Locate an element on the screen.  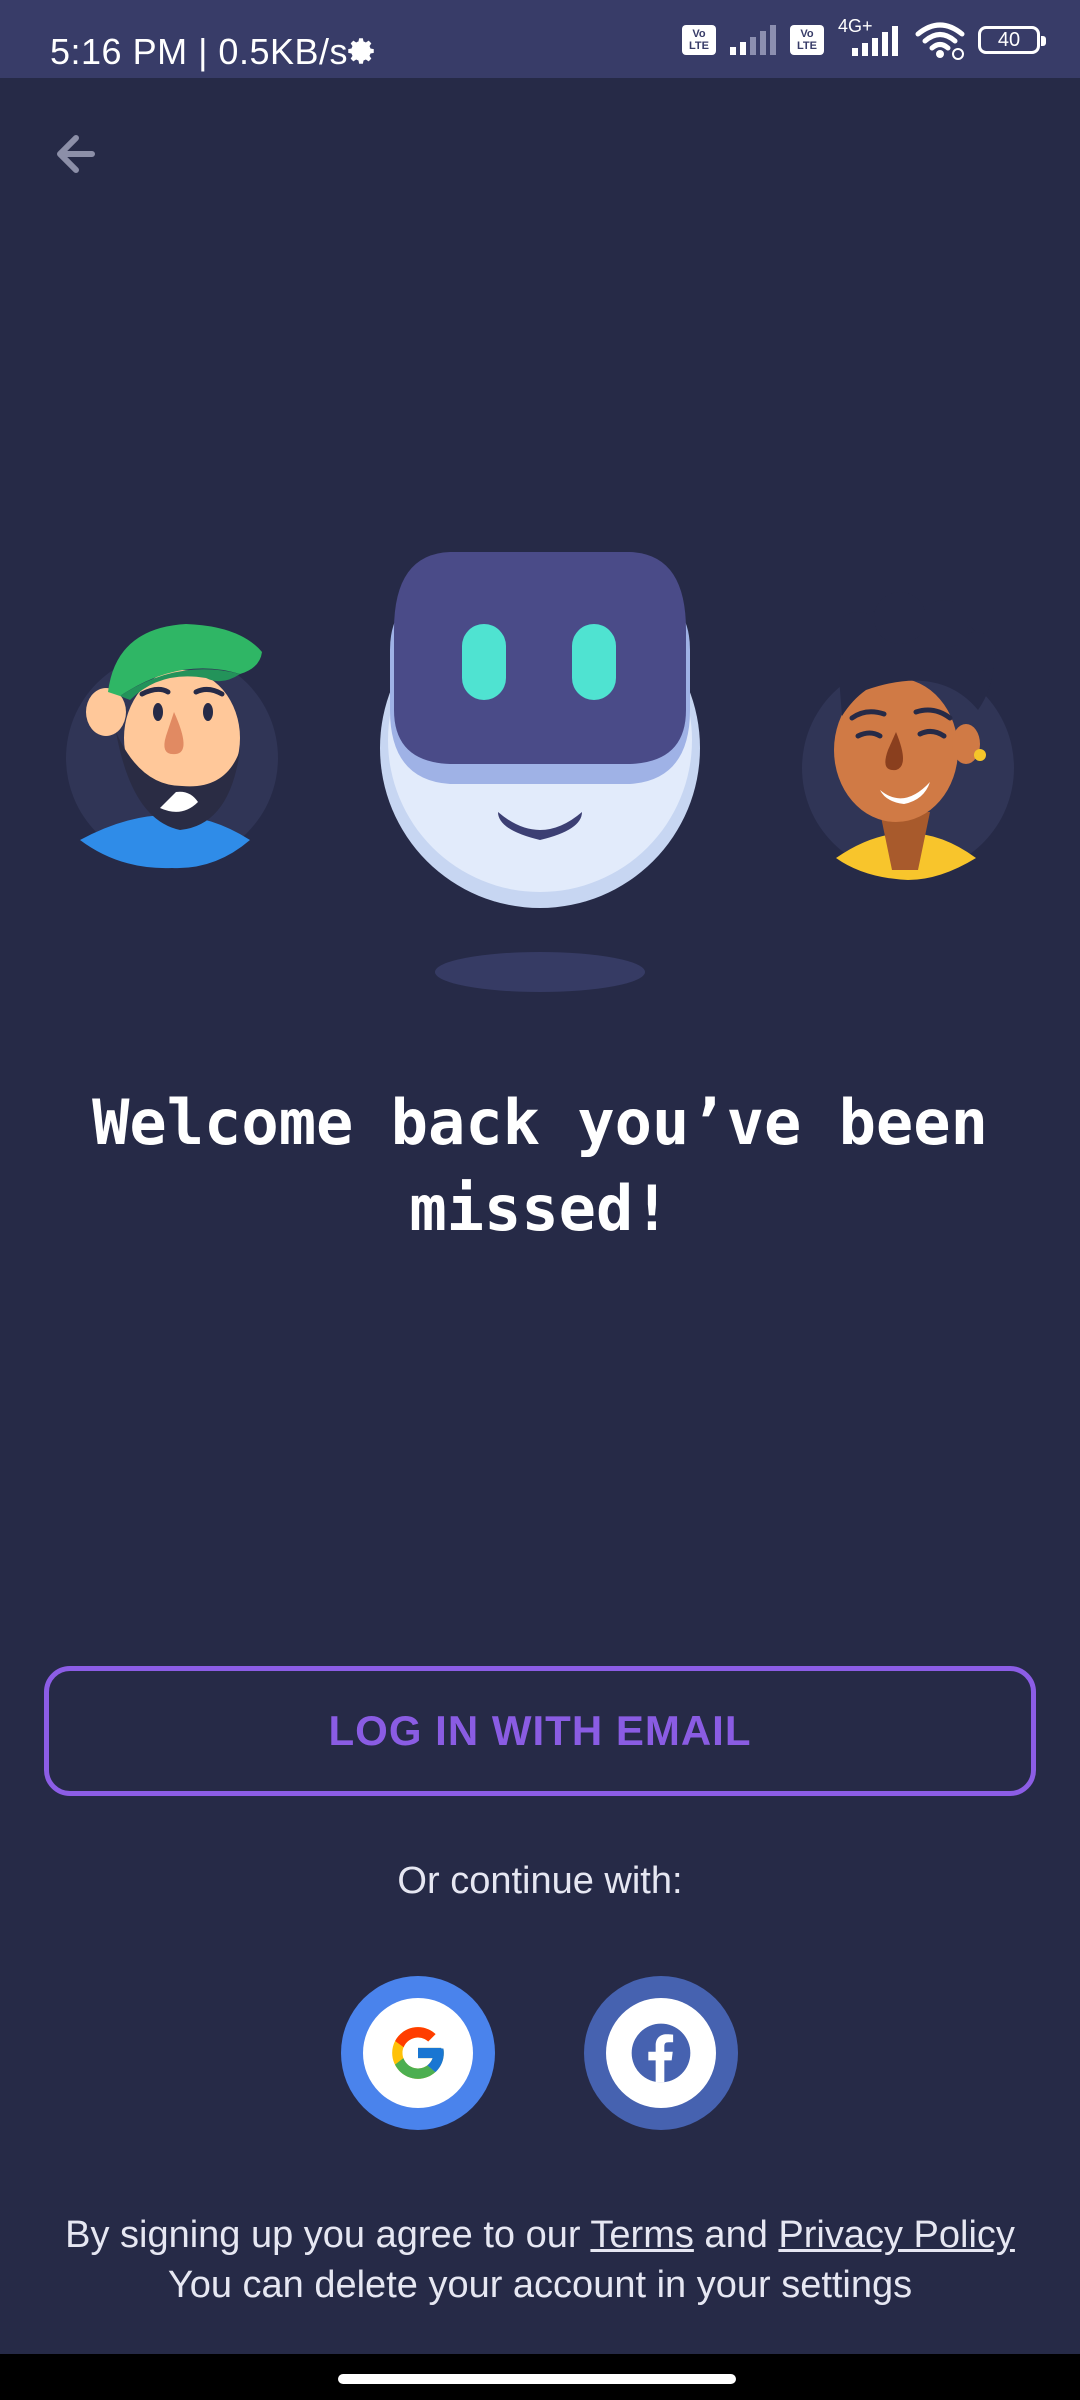
navigation-bar is located at coordinates (540, 2377).